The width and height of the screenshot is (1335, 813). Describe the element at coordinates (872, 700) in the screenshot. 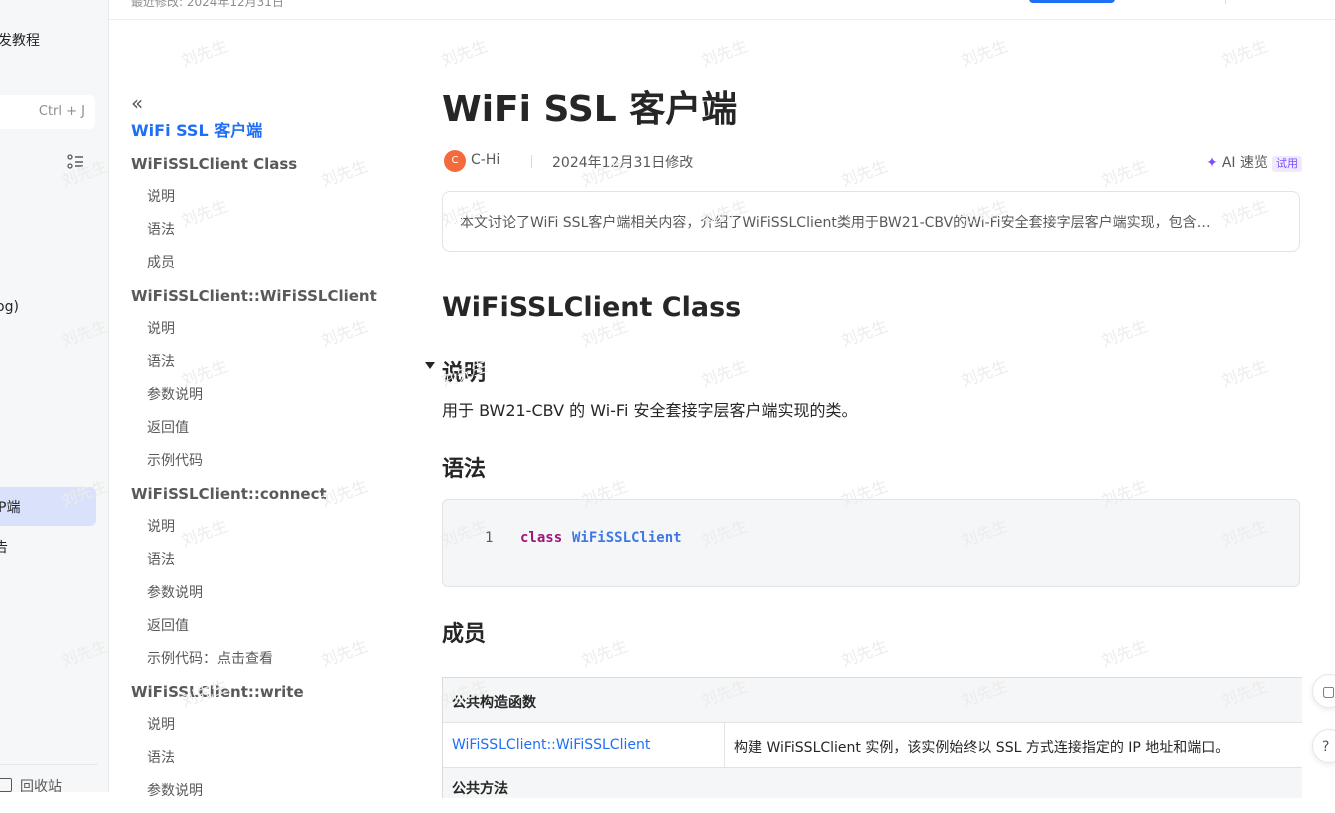

I see `table-header-row: 公共构造函数` at that location.